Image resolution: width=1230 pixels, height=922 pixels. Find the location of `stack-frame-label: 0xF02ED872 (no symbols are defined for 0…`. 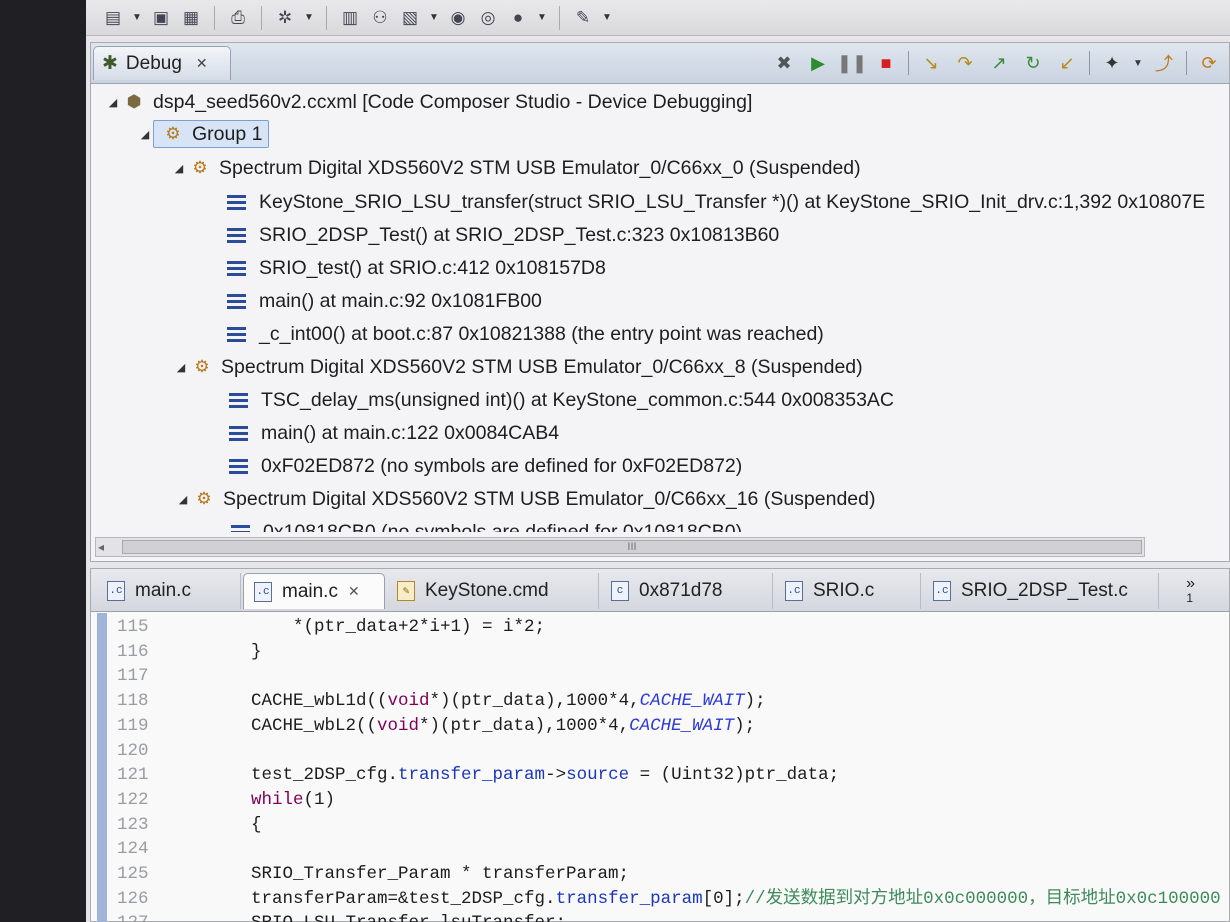

stack-frame-label: 0xF02ED872 (no symbols are defined for 0… is located at coordinates (502, 465).